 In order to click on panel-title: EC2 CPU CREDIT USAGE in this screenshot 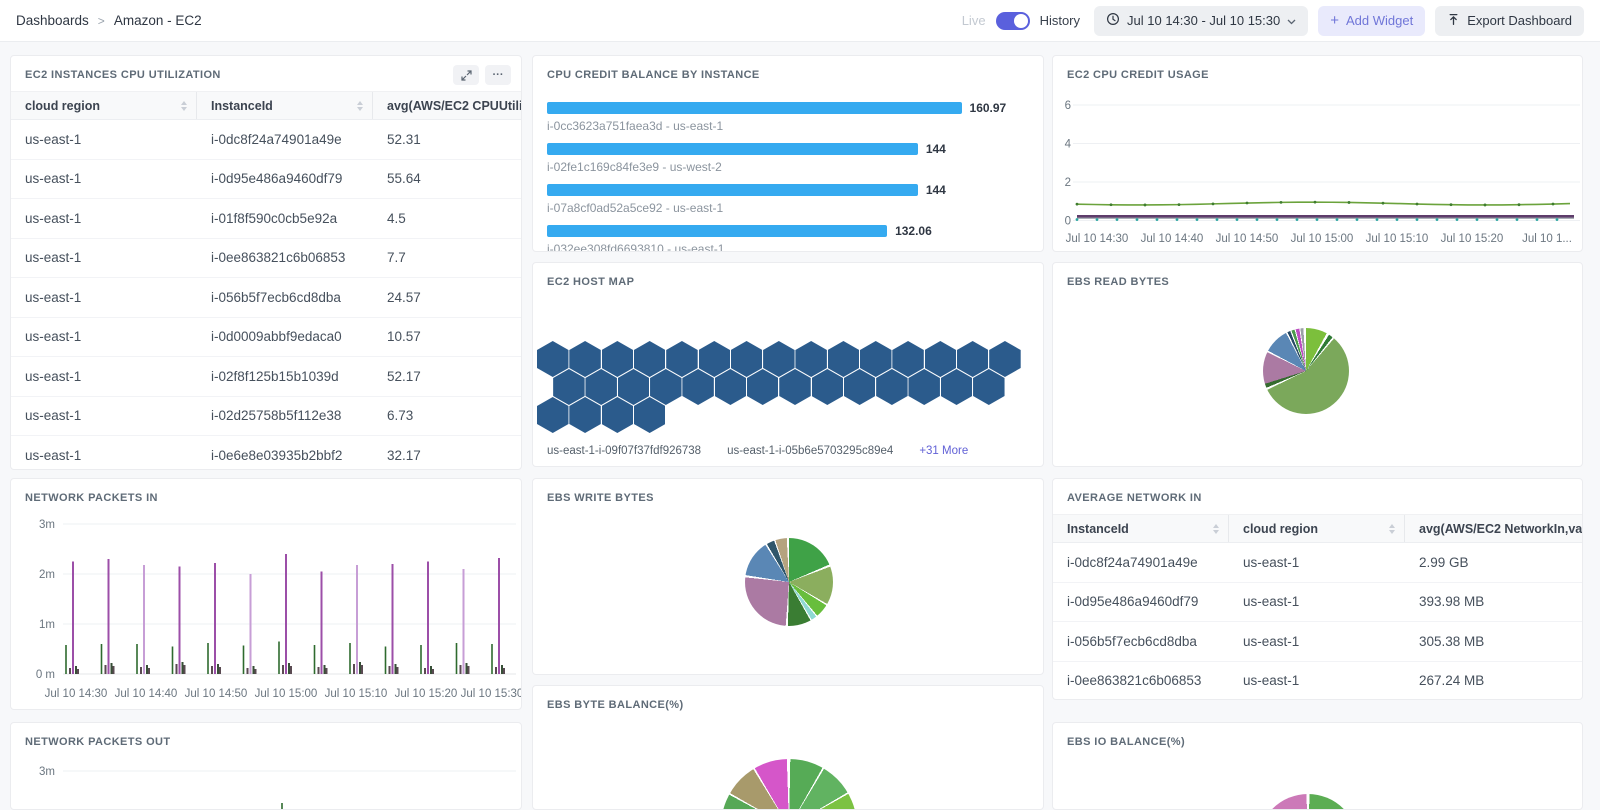, I will do `click(1138, 75)`.